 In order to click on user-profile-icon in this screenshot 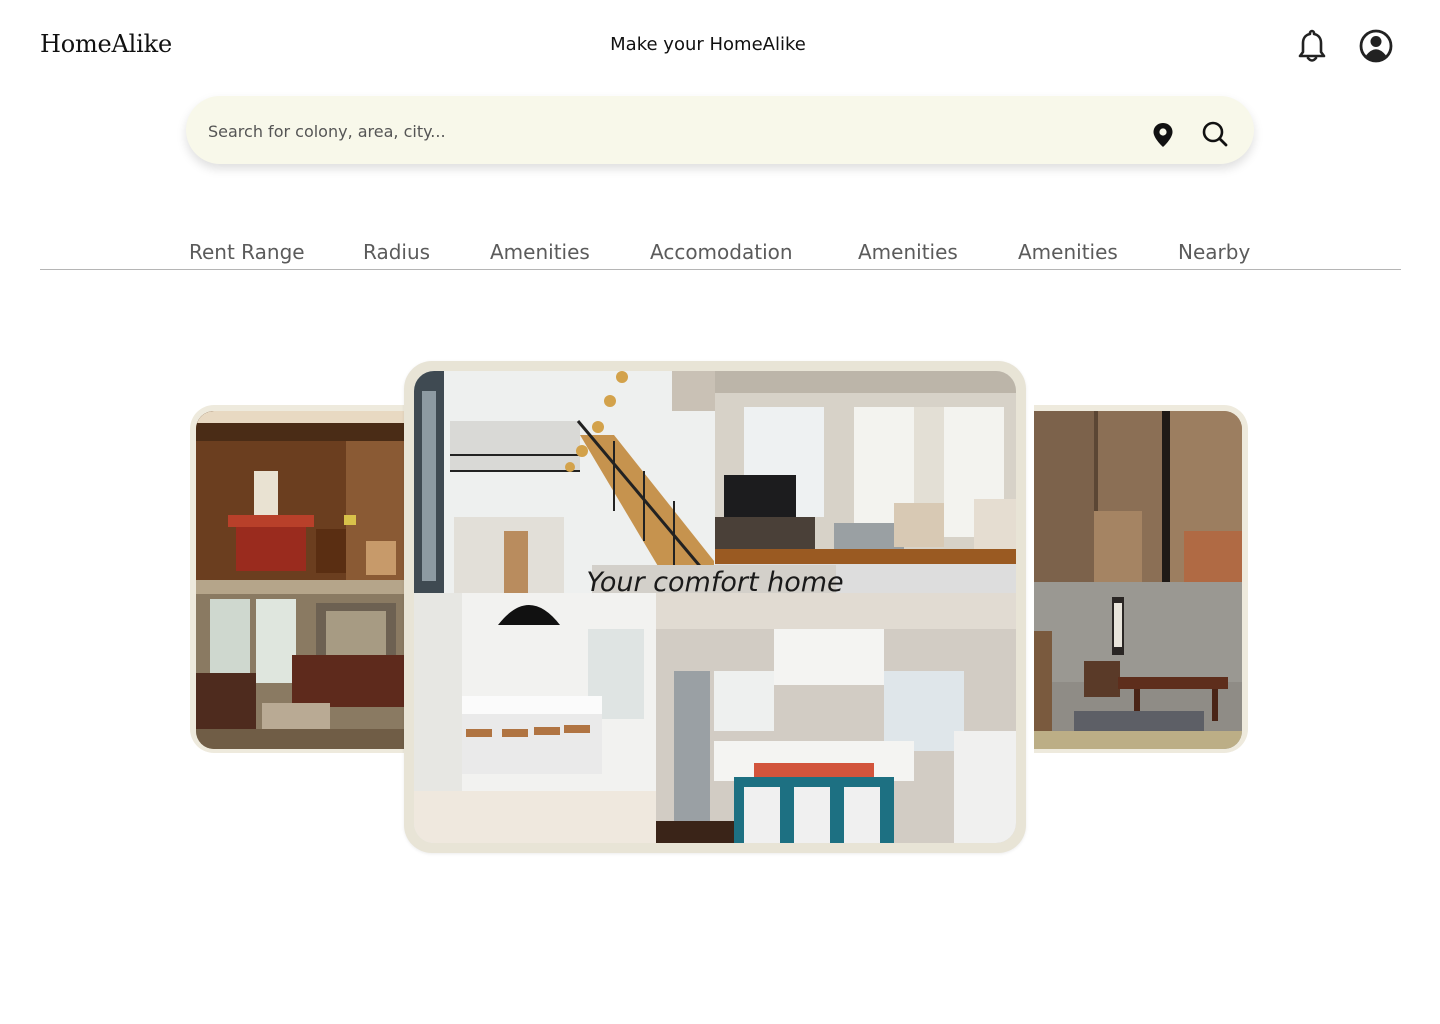, I will do `click(1376, 46)`.